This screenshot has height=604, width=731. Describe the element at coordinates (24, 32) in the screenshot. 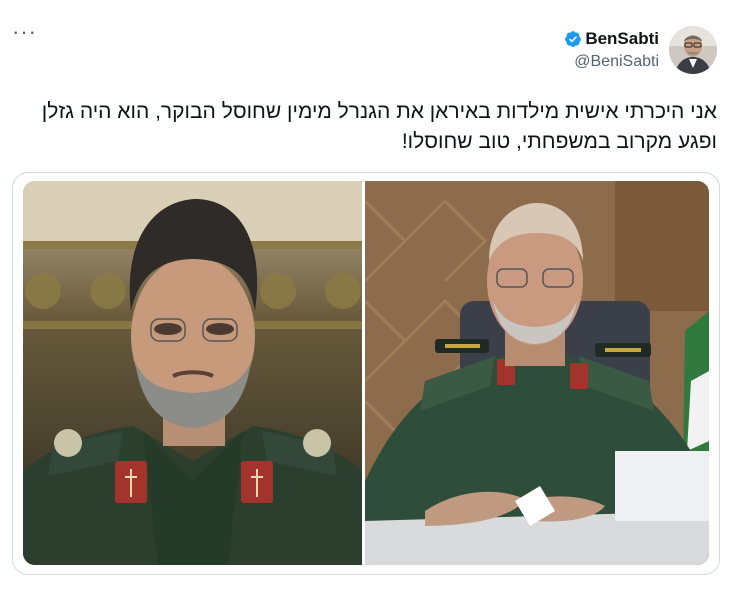

I see `more-options-icon: ···` at that location.